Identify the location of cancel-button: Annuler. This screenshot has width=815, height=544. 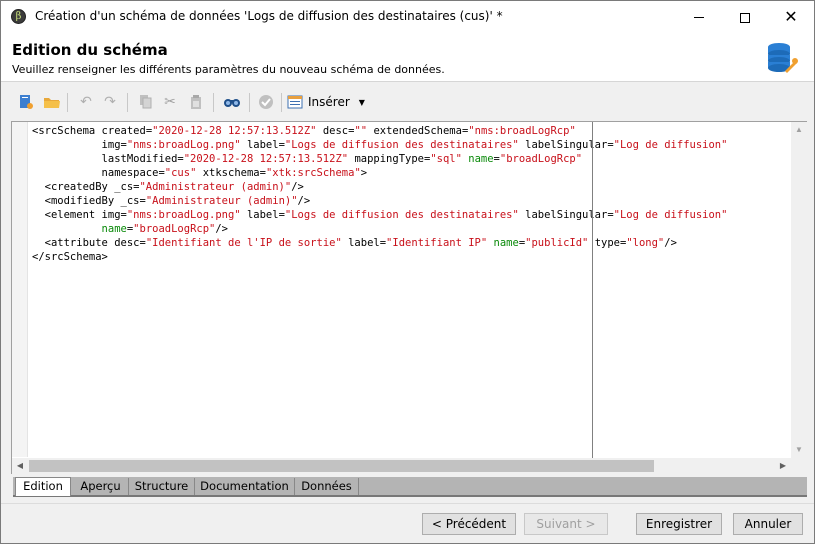
(768, 524).